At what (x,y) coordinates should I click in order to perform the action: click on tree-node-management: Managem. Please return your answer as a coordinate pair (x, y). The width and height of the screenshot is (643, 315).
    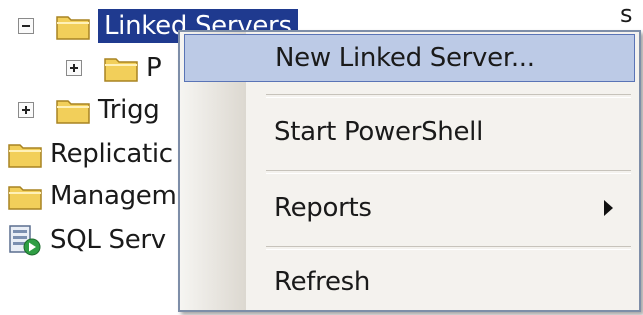
    Looking at the image, I should click on (92, 196).